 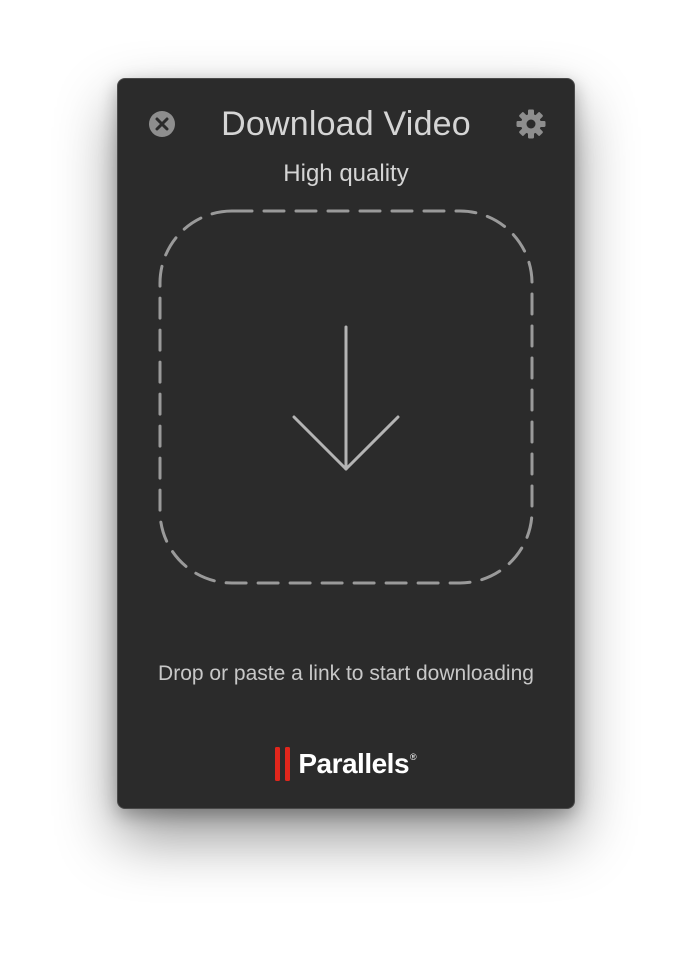 I want to click on quality-label: High quality, so click(x=345, y=173).